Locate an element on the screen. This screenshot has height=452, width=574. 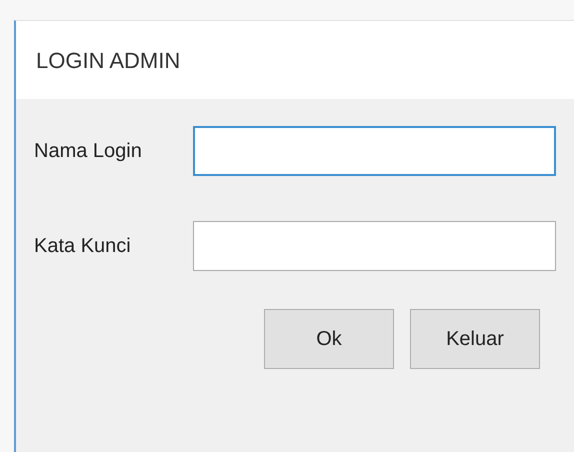
window-title: LOGIN ADMIN is located at coordinates (108, 60).